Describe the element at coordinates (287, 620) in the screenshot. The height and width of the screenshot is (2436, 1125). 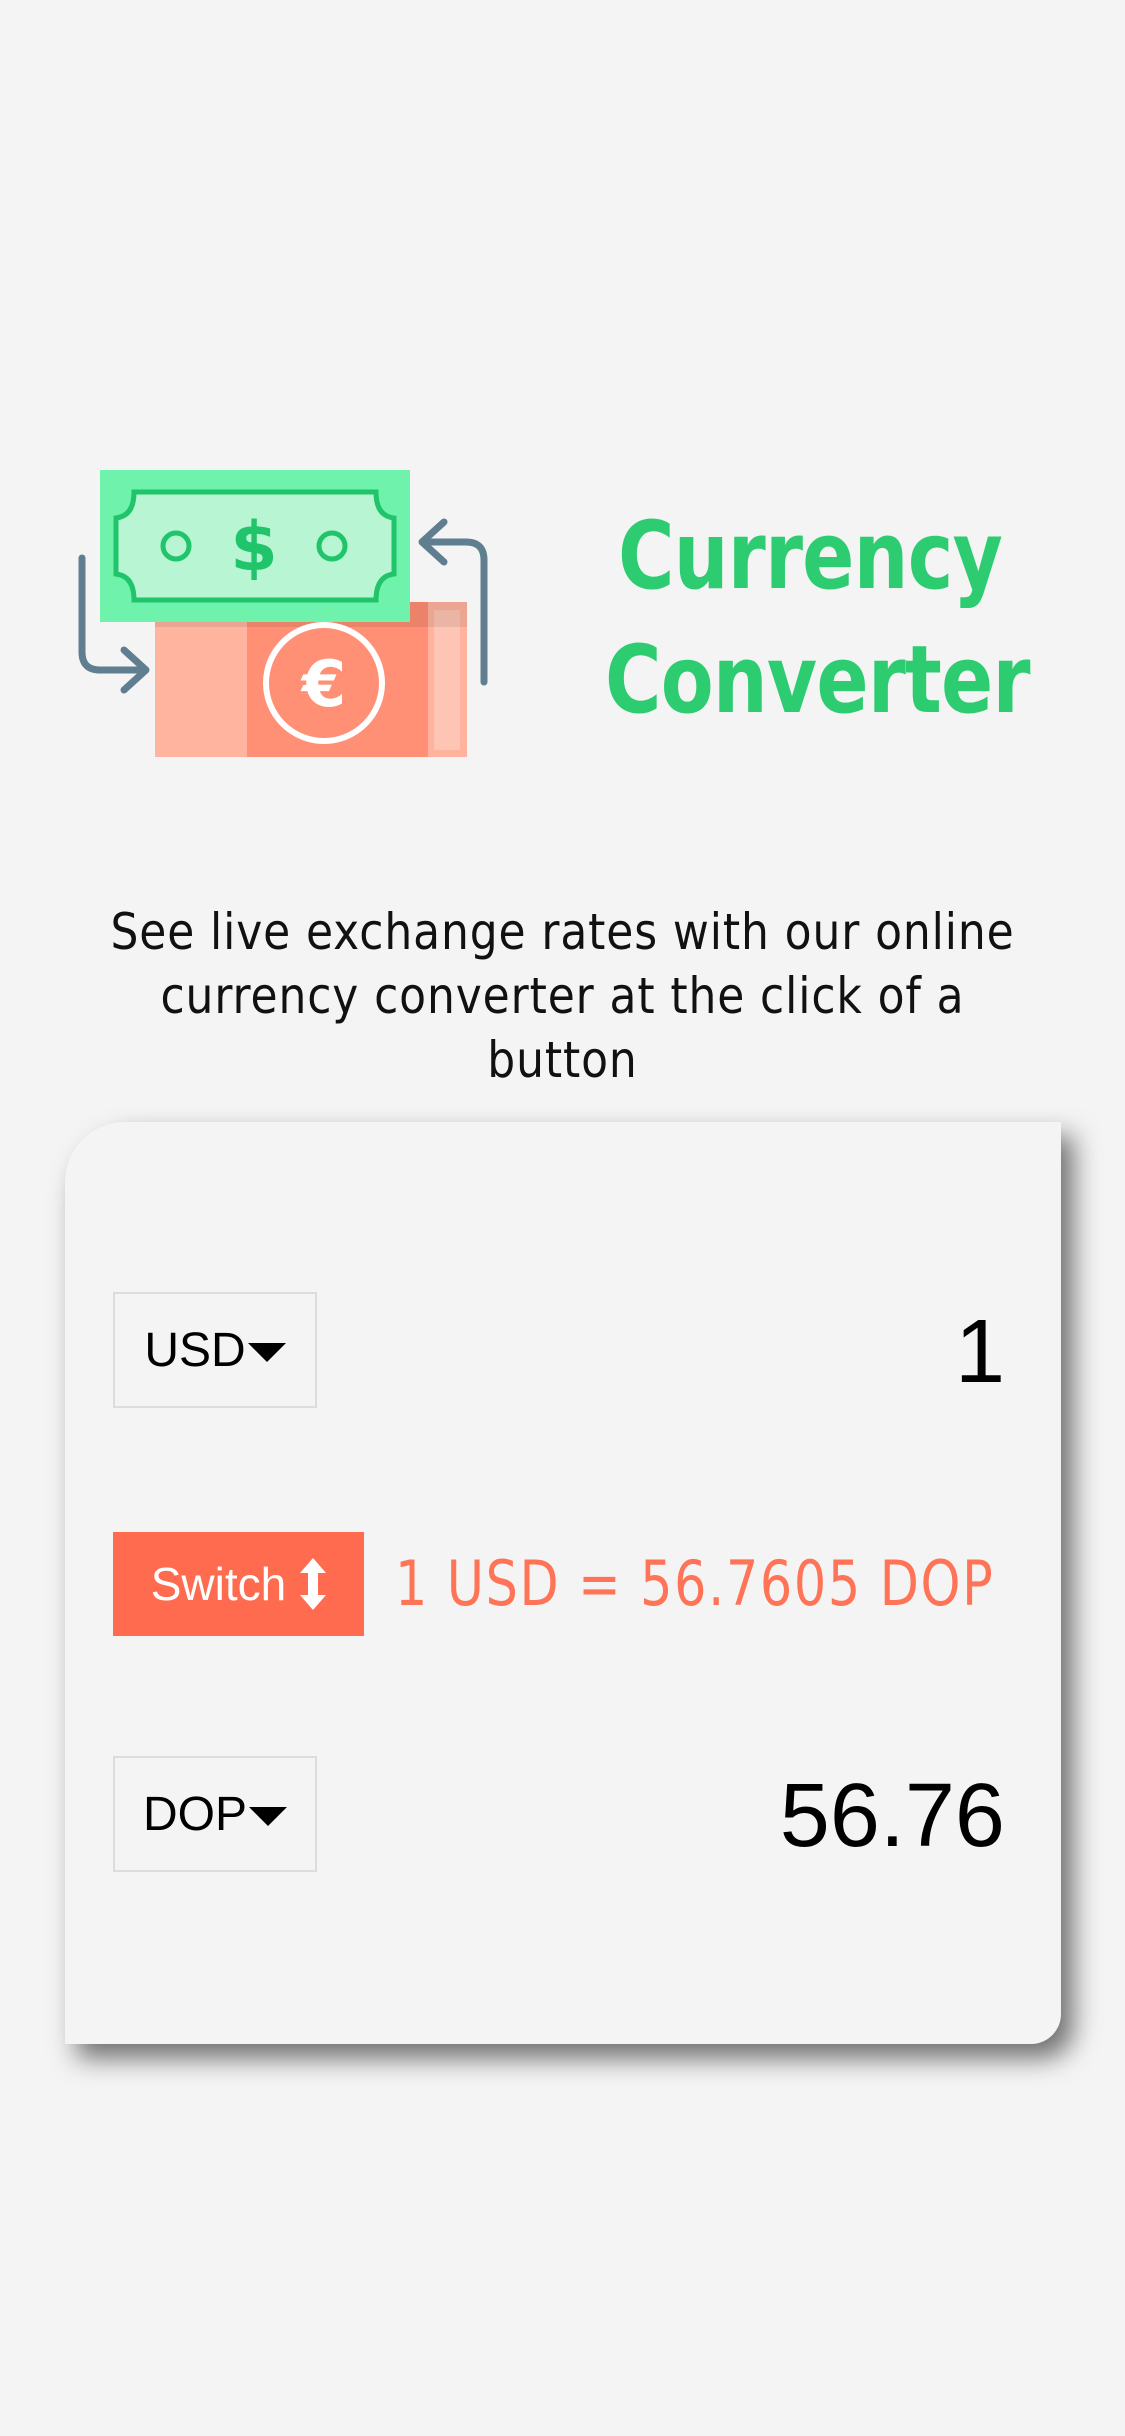
I see `currency-exchange-icon: € $` at that location.